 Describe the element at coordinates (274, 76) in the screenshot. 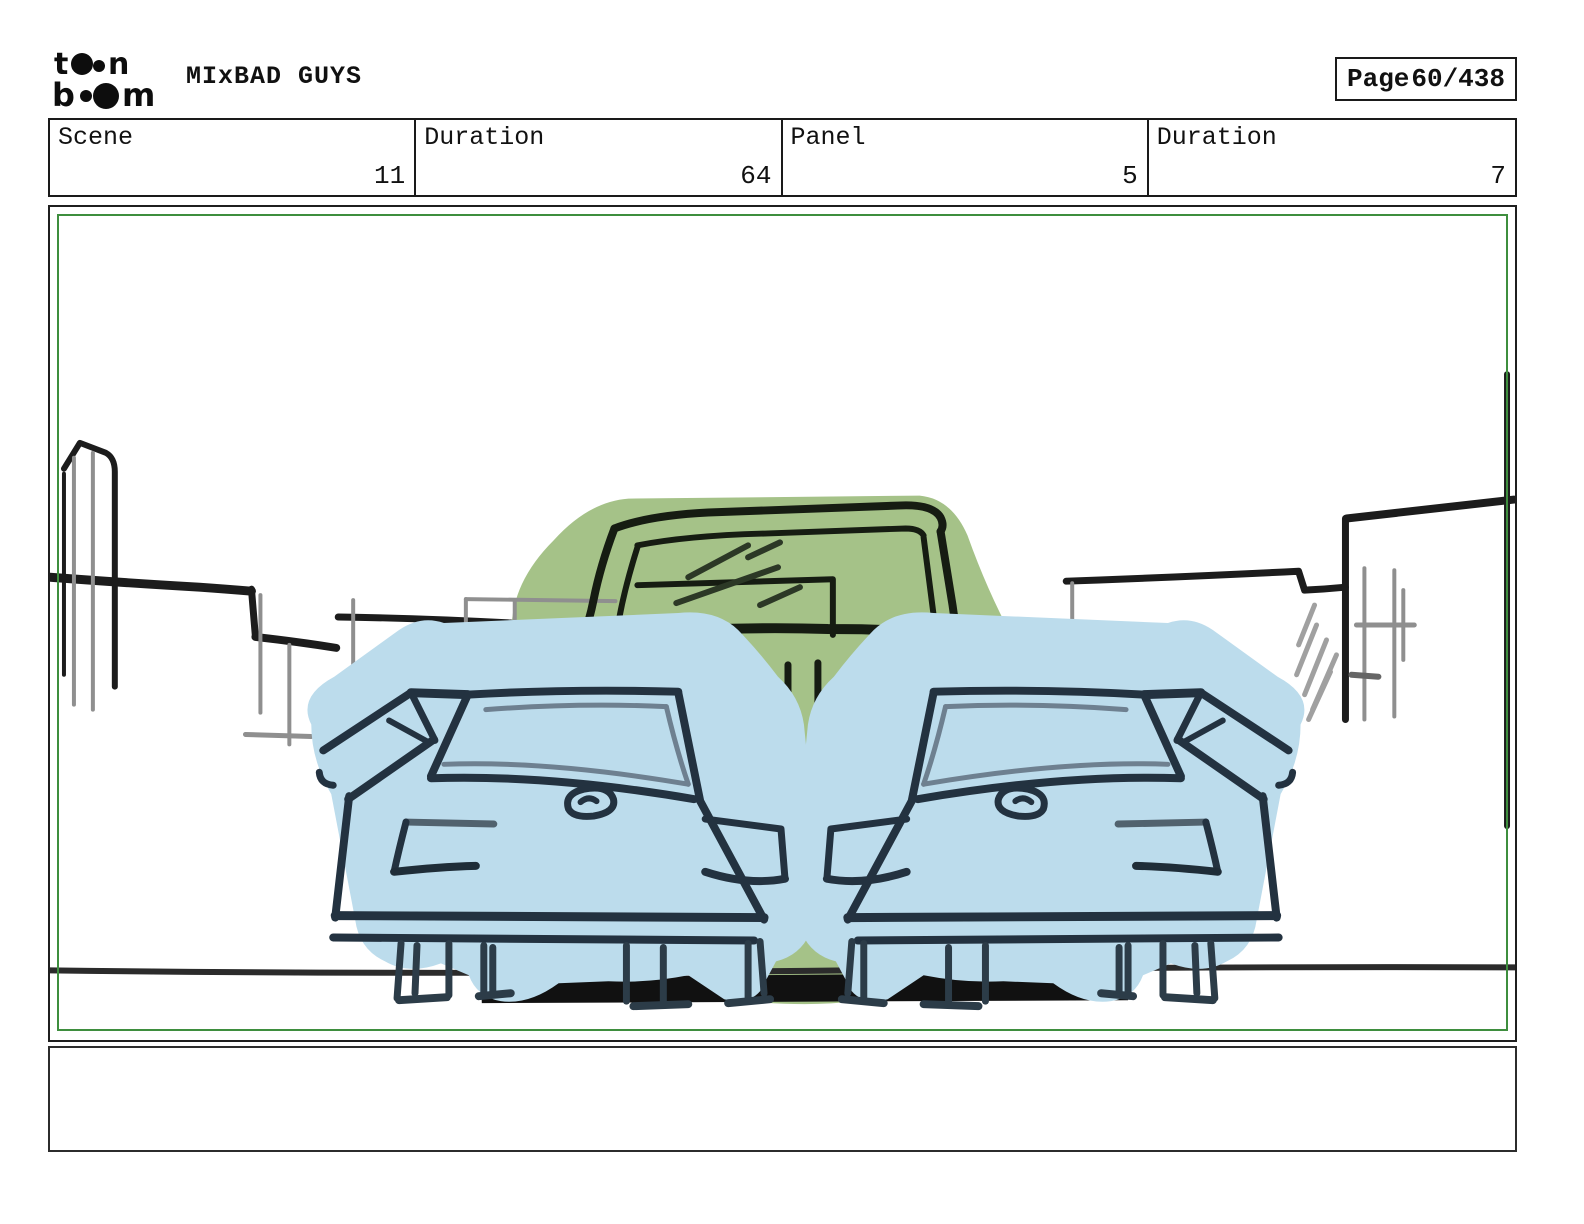

I see `project-title: MIxBAD GUYS` at that location.